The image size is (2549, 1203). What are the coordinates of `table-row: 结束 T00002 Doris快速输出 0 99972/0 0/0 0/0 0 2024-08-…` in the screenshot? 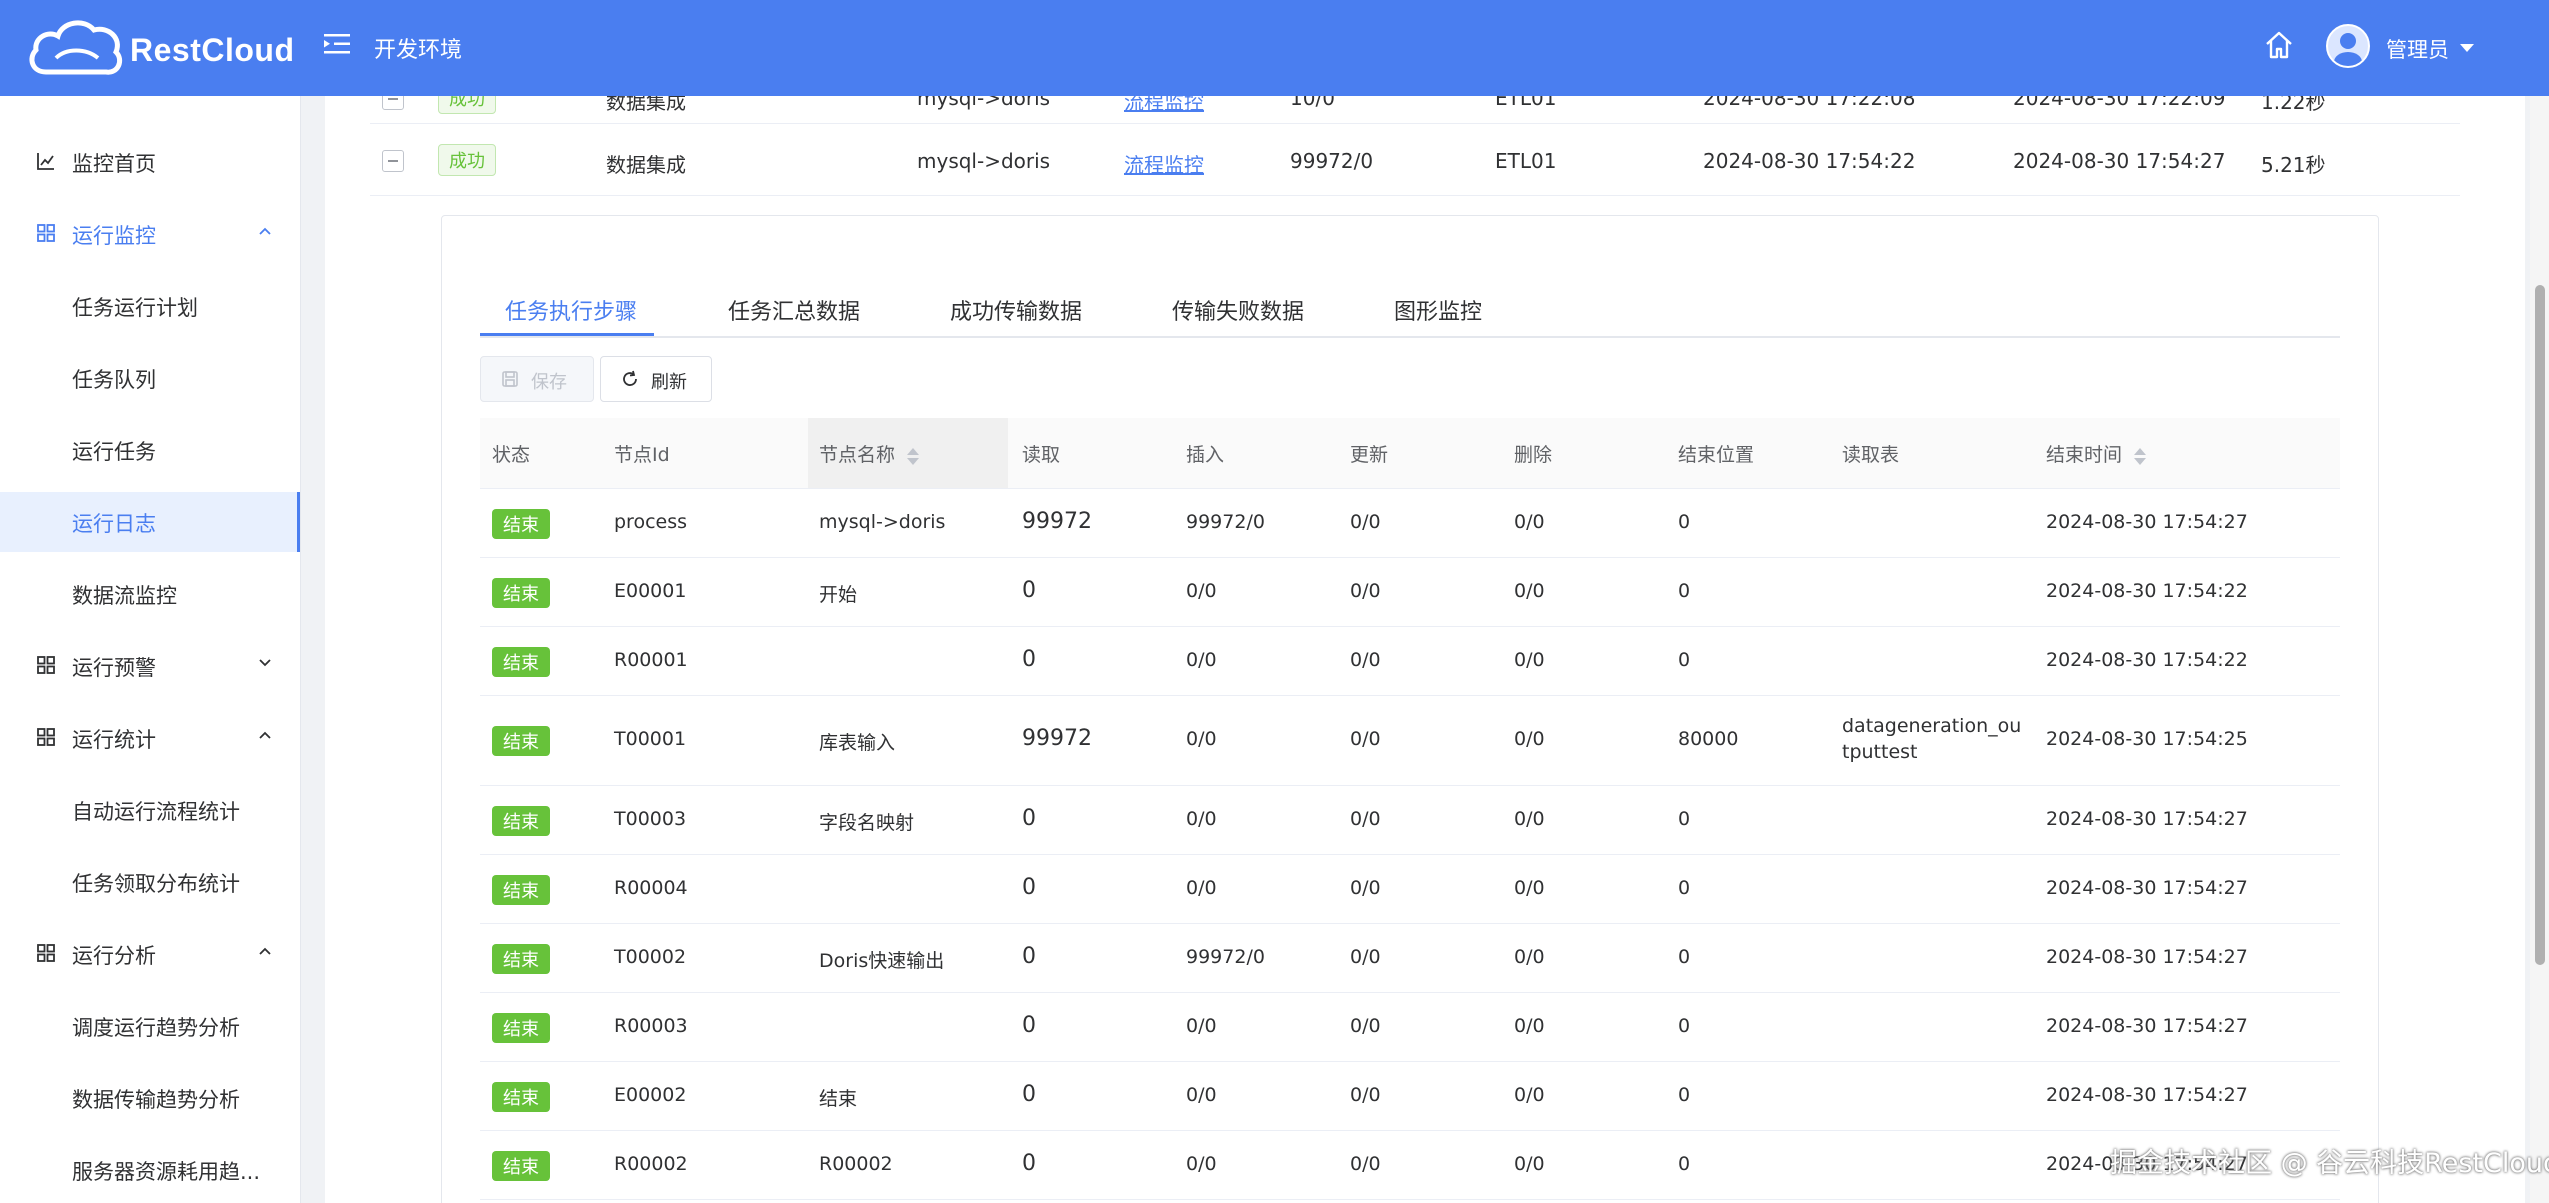 It's located at (1410, 958).